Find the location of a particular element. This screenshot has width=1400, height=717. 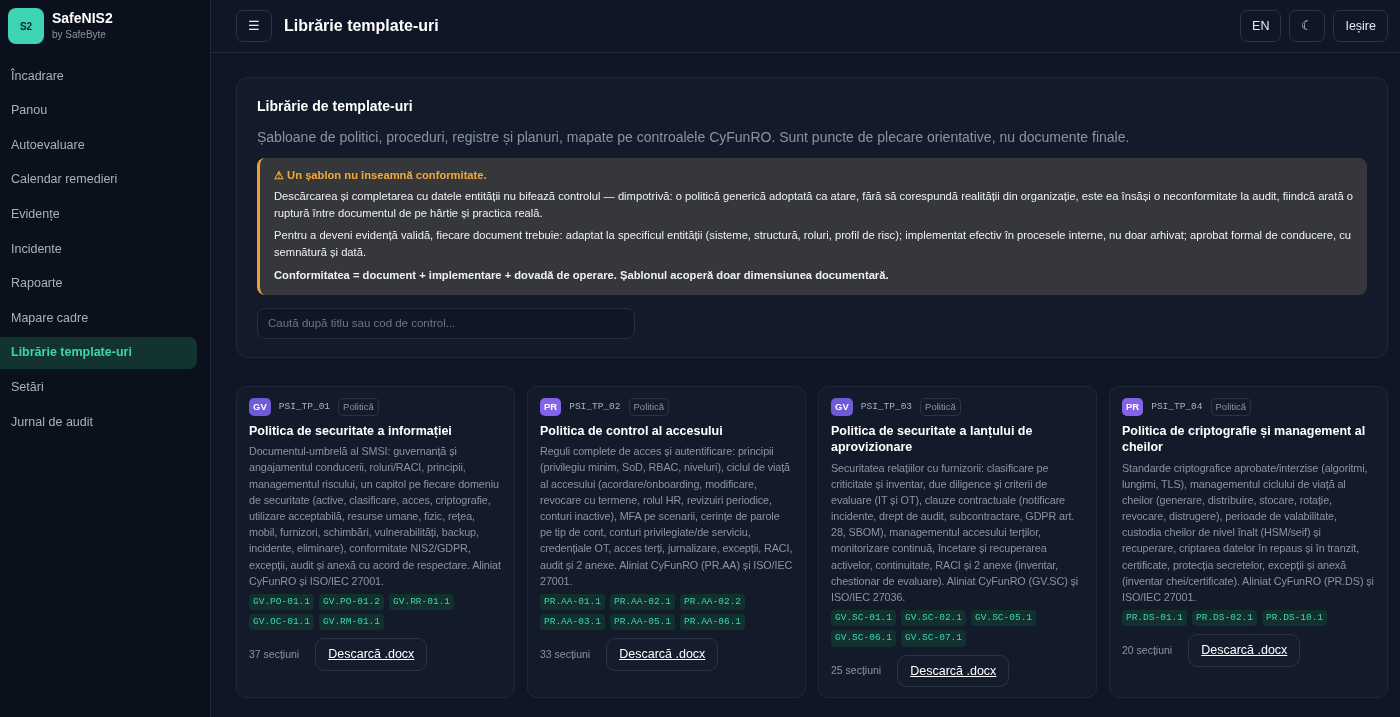

warning-paragraph: Descărcarea și completarea cu datele entității nu bifează controlul — dimpotrivă: o politică generică adoptată ca atare, fără să corespundă realității din organizație, este ea însăși o neconformitate la audit, fiindcă arată o ruptură între documentul de pe hârtie și practica reală. is located at coordinates (813, 204).